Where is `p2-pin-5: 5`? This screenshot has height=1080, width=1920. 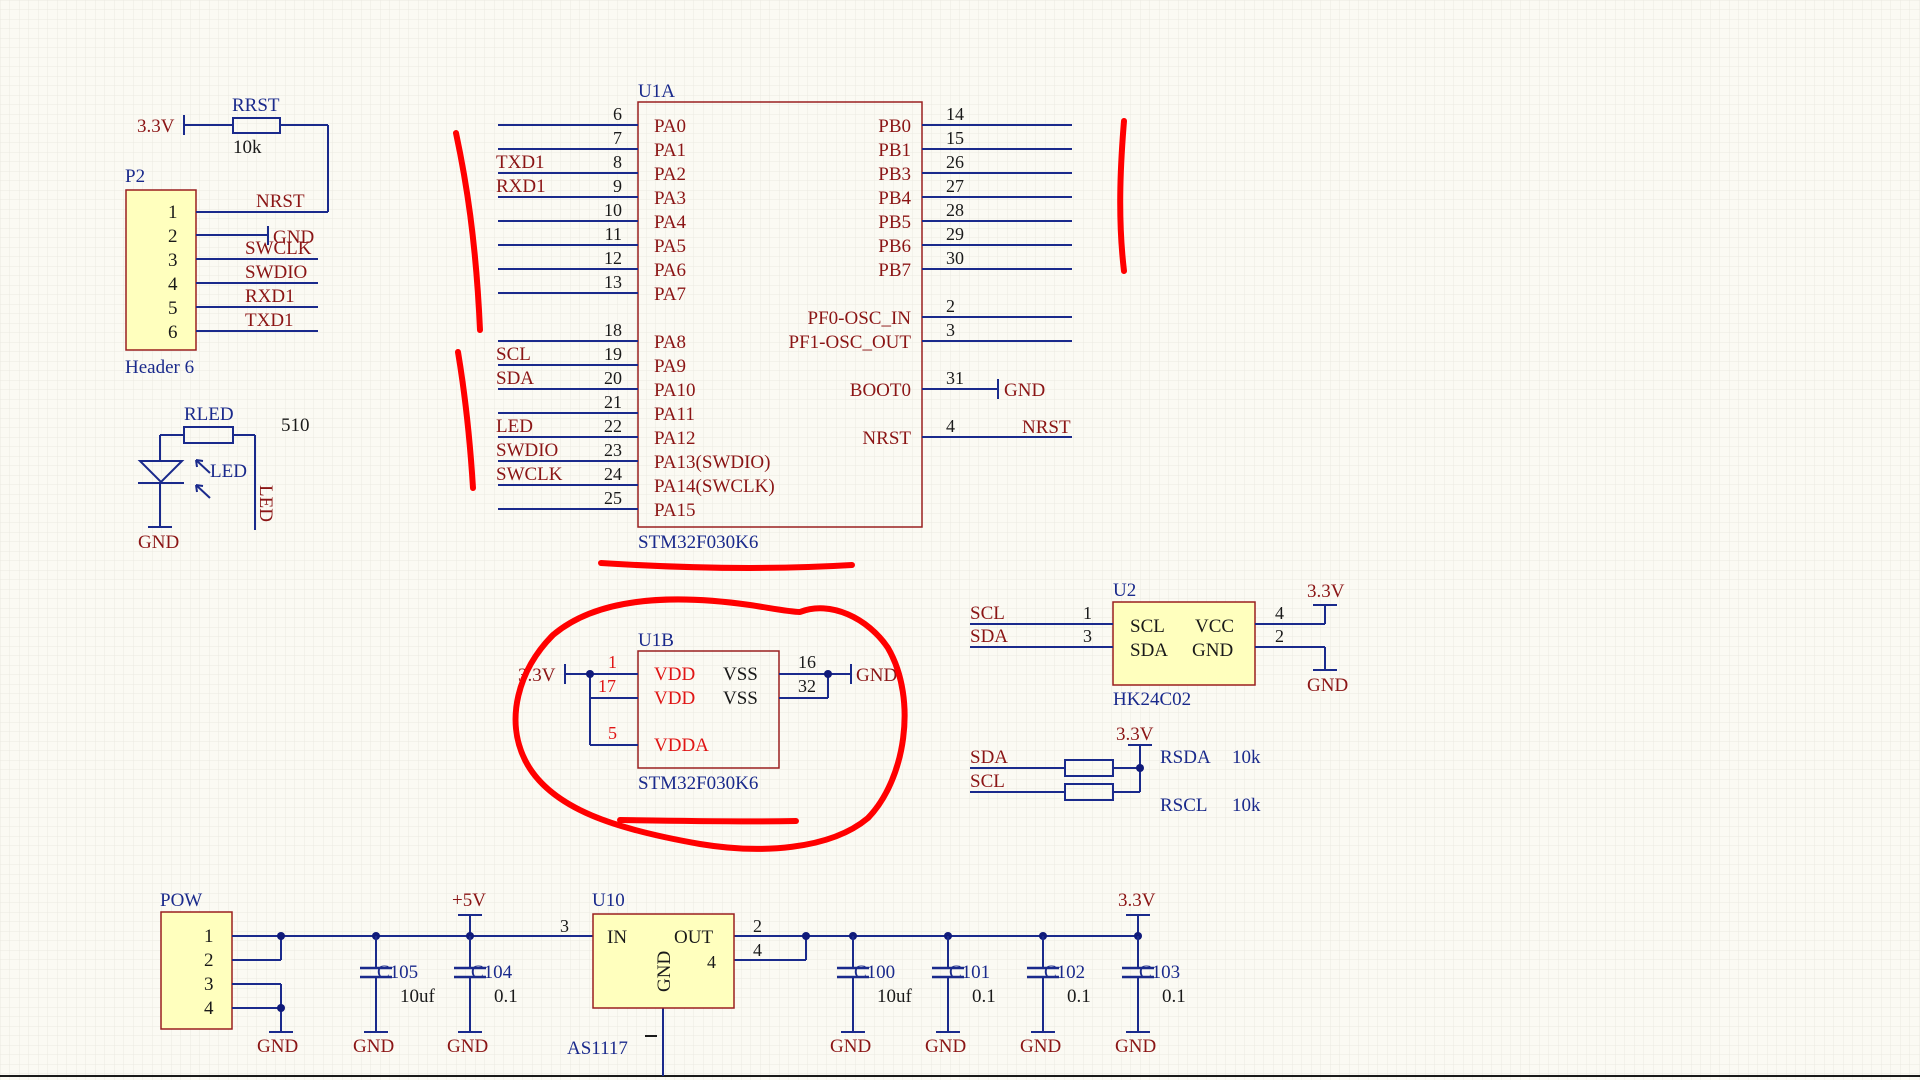 p2-pin-5: 5 is located at coordinates (173, 308).